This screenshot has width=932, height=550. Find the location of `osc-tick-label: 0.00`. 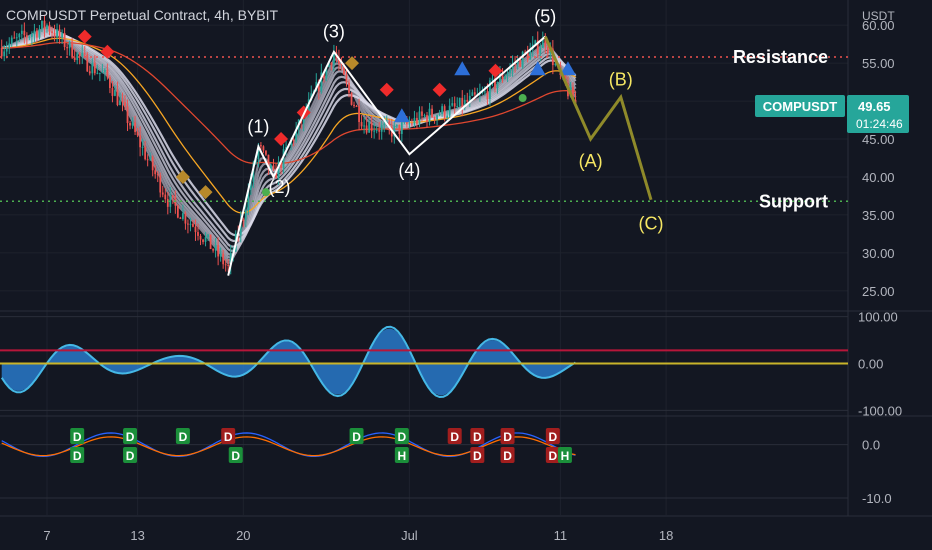

osc-tick-label: 0.00 is located at coordinates (870, 364).